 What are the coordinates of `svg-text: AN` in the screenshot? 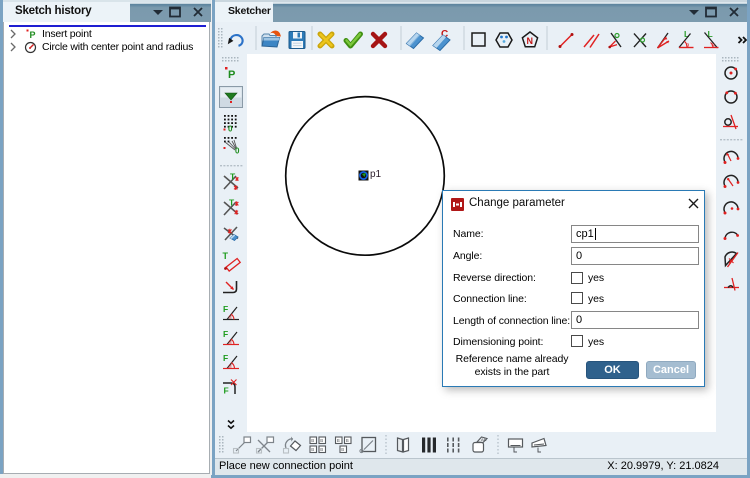 It's located at (484, 439).